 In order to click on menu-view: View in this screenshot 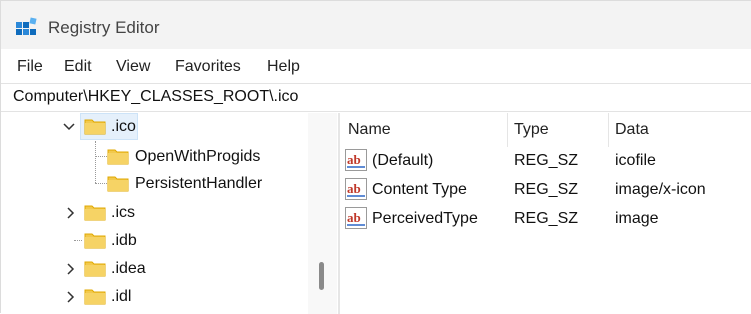, I will do `click(133, 67)`.